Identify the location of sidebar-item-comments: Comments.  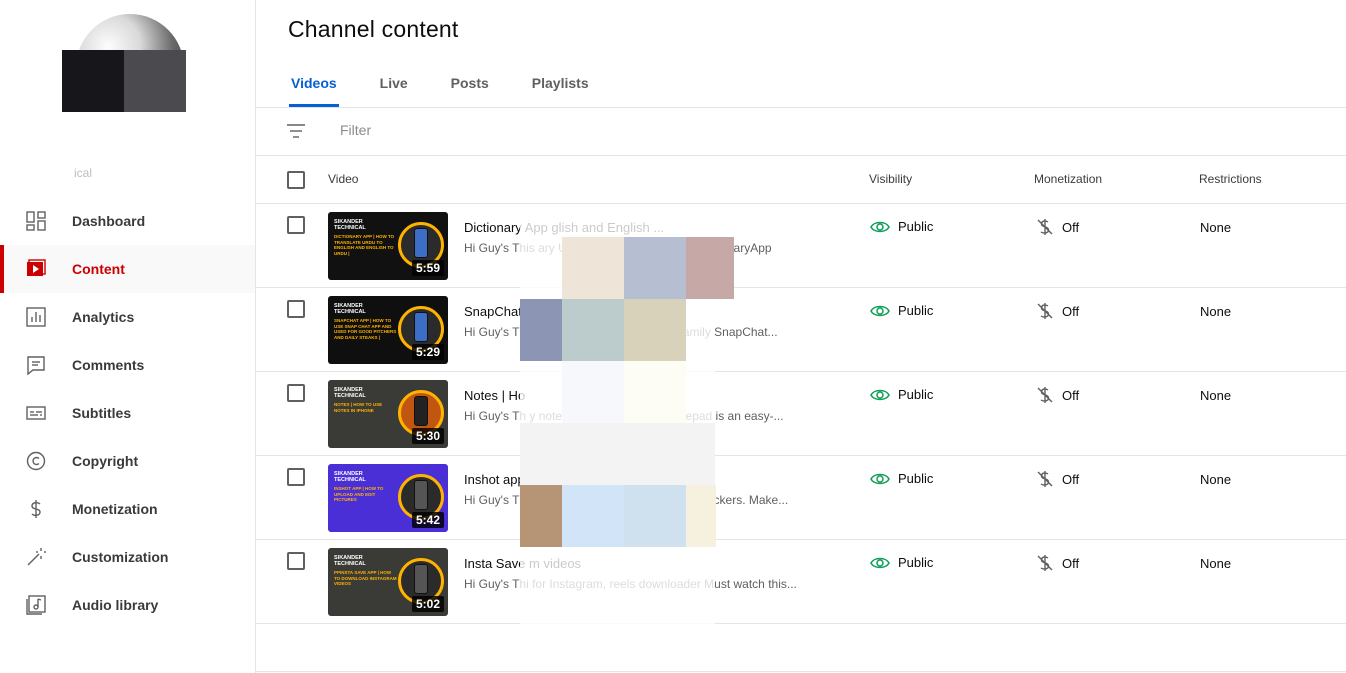
(127, 365).